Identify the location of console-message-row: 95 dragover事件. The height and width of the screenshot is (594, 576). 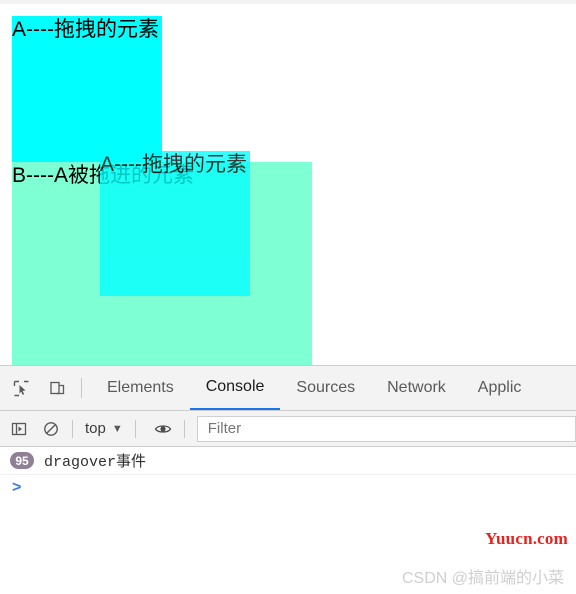
(288, 461).